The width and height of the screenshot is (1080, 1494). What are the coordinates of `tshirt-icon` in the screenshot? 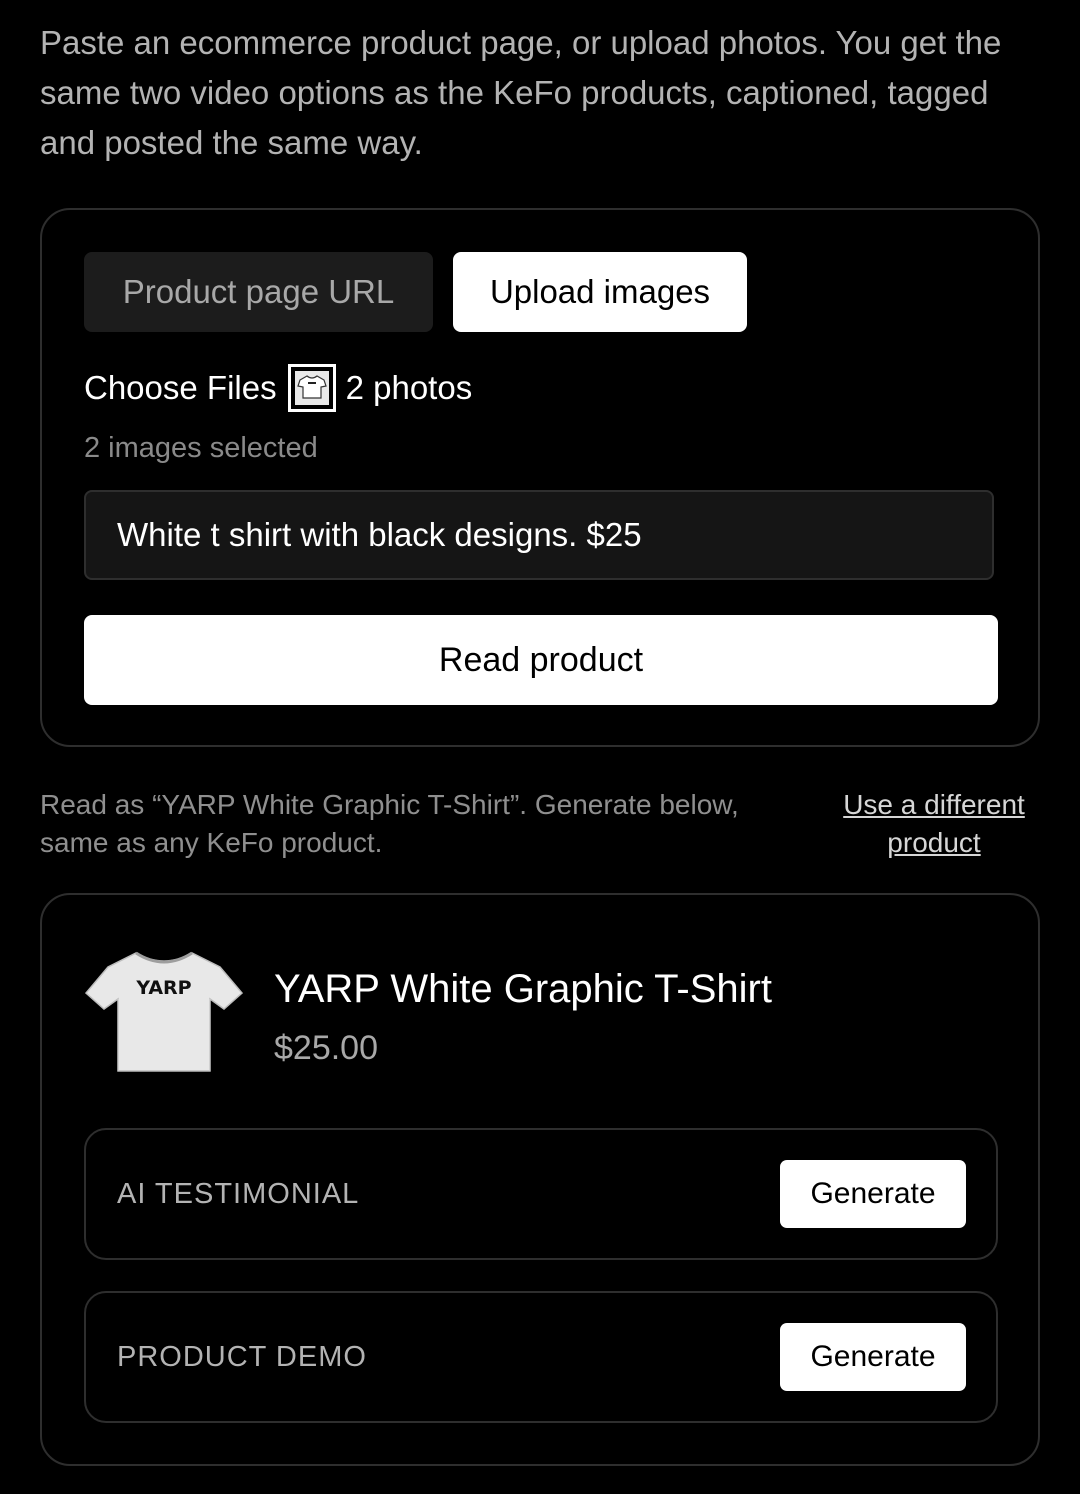 It's located at (311, 387).